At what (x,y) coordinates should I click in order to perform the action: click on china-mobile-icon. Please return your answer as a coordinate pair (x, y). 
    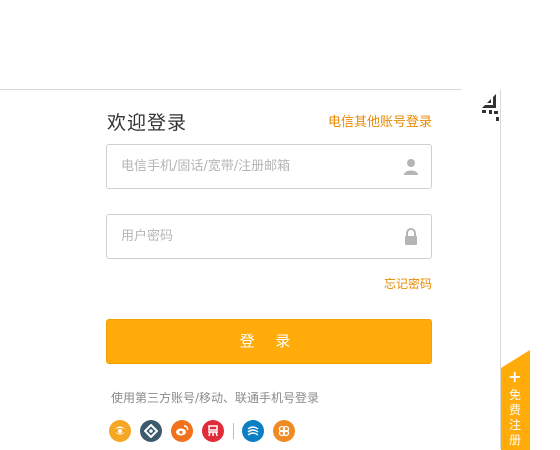
    Looking at the image, I should click on (253, 431).